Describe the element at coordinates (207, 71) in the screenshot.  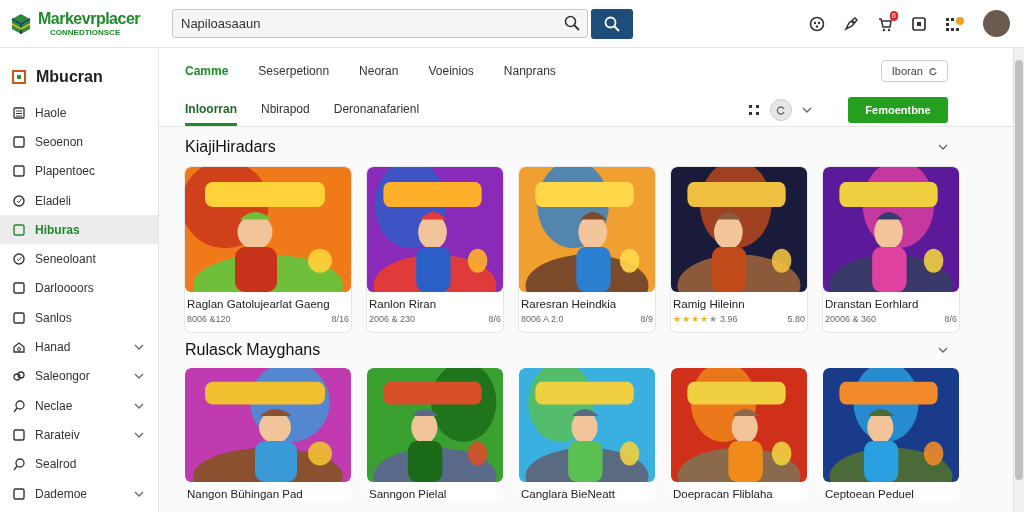
I see `tab: Camme` at that location.